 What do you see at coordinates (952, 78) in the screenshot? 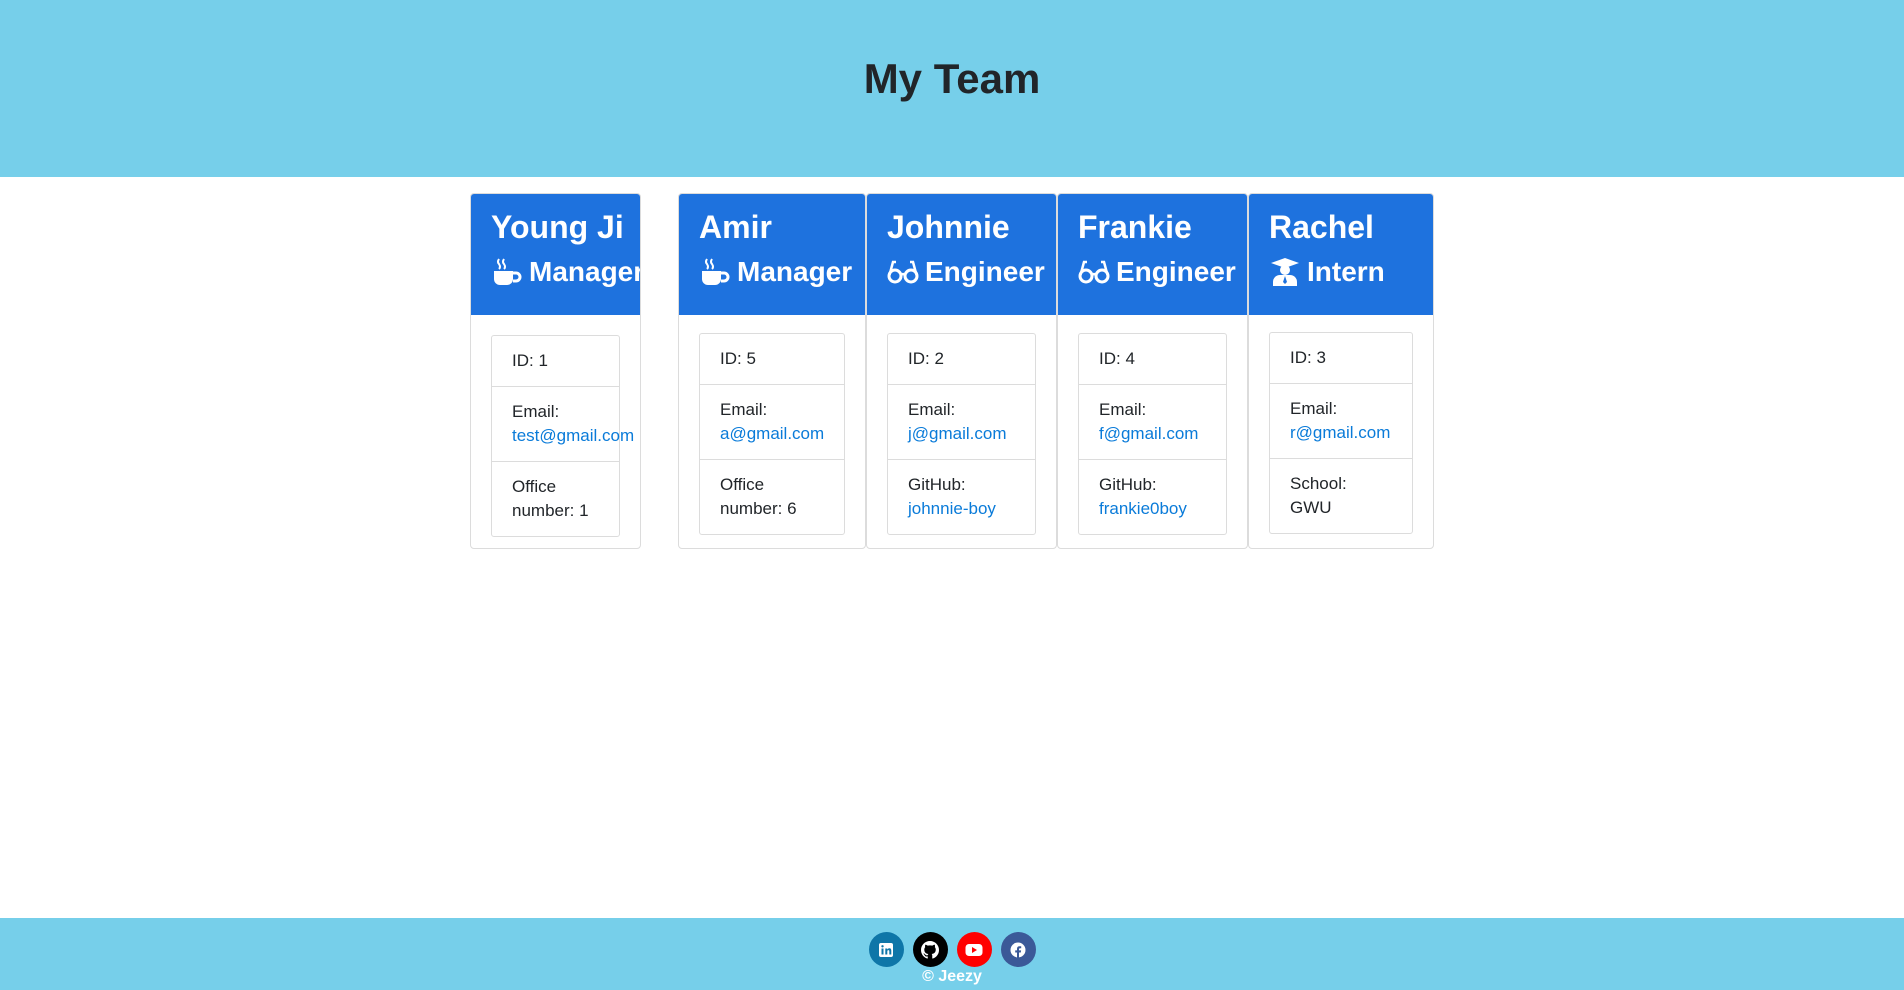
I see `page-title: My Team` at bounding box center [952, 78].